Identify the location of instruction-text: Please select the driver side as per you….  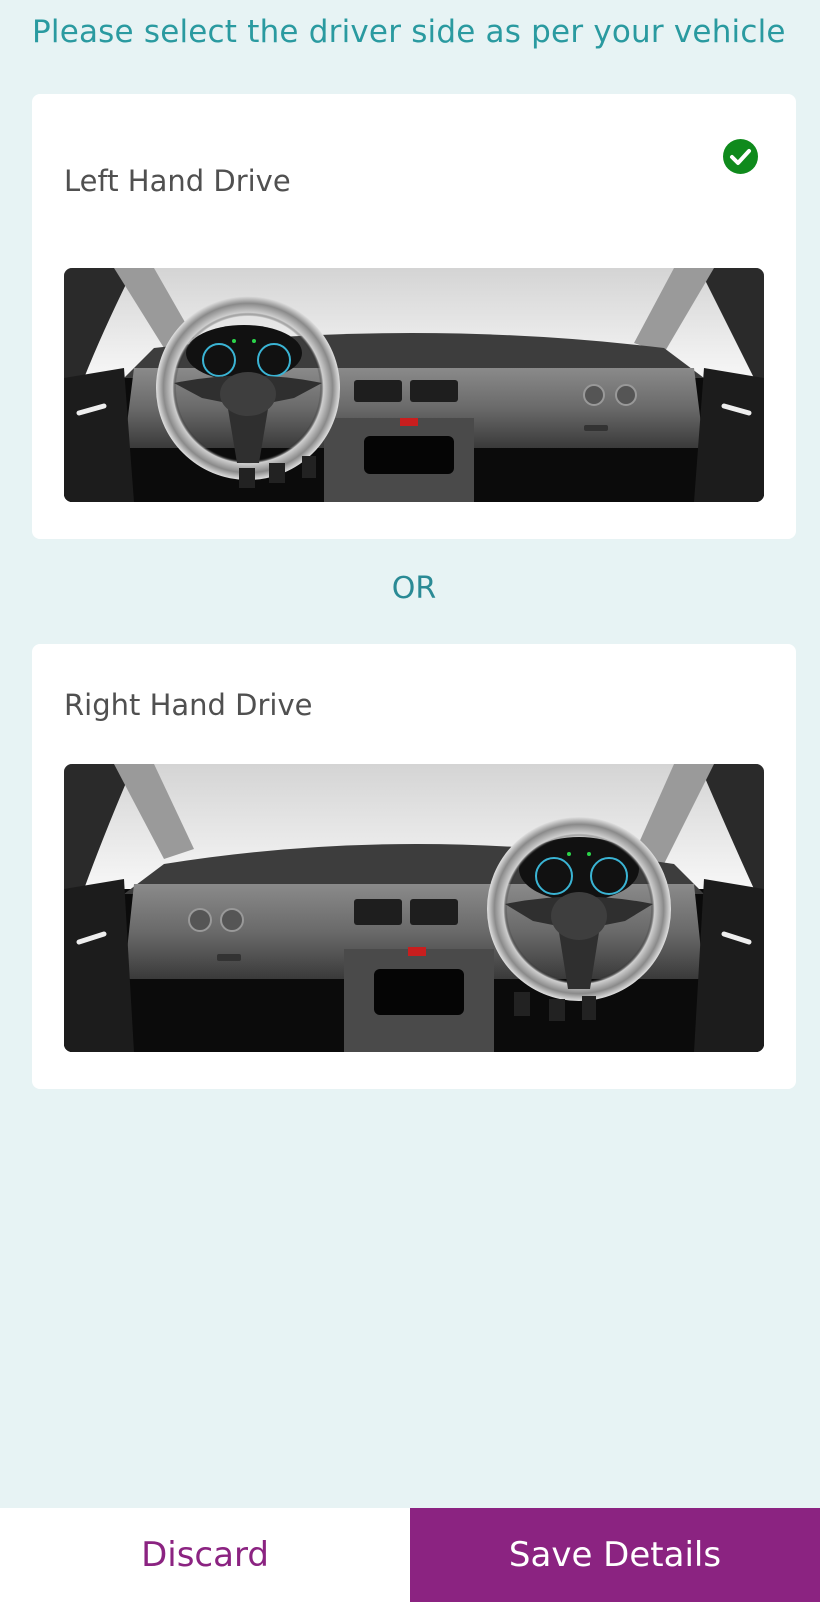
(409, 32).